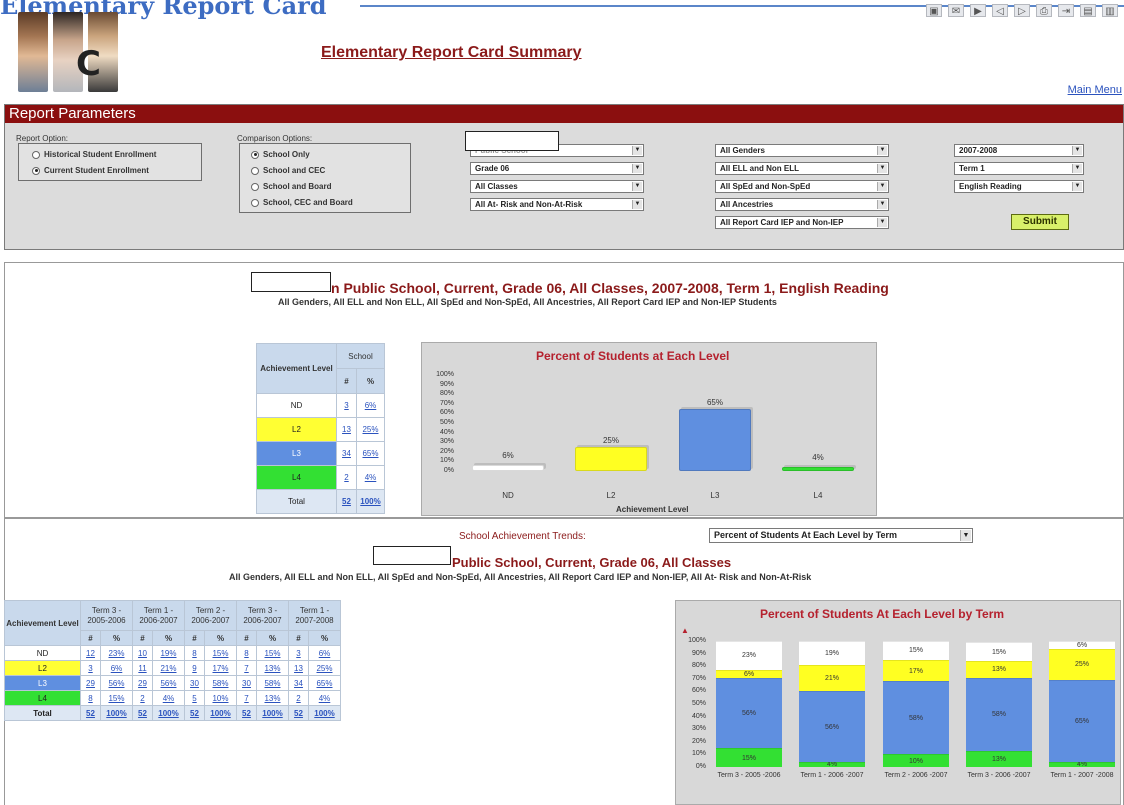  Describe the element at coordinates (90, 653) in the screenshot. I see `count-link: 12` at that location.